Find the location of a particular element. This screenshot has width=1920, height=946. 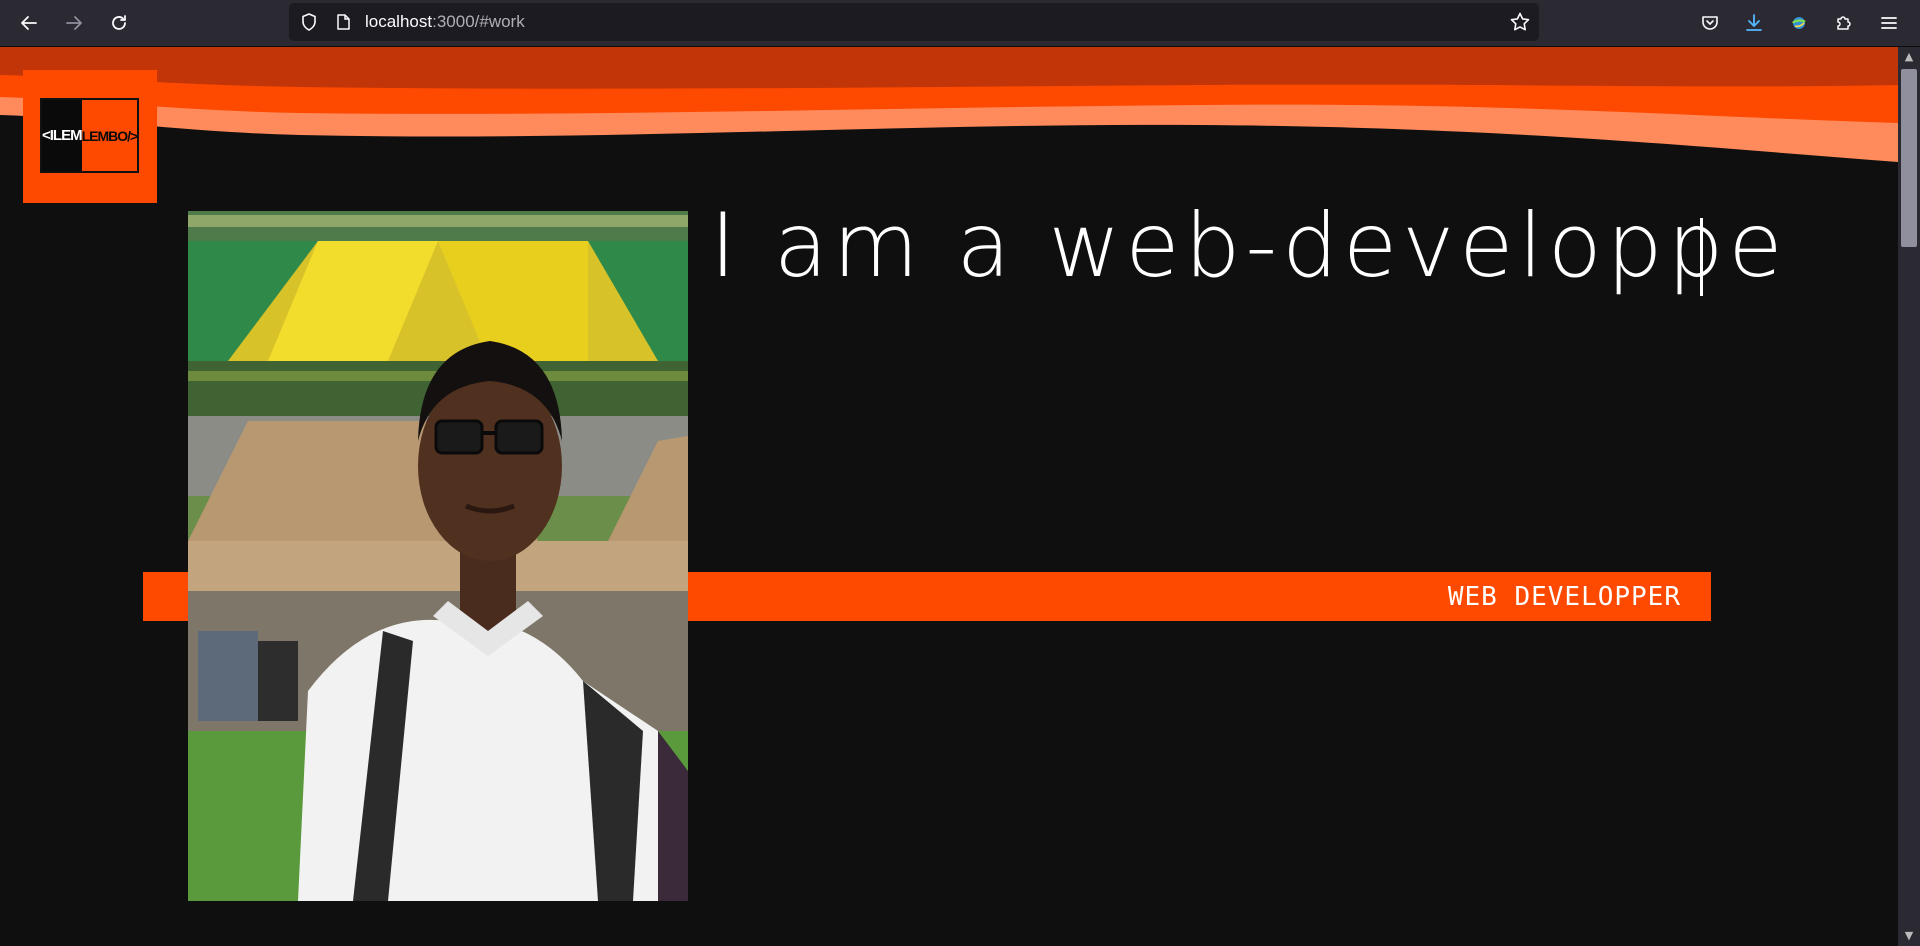

puzzle-icon is located at coordinates (1844, 23).